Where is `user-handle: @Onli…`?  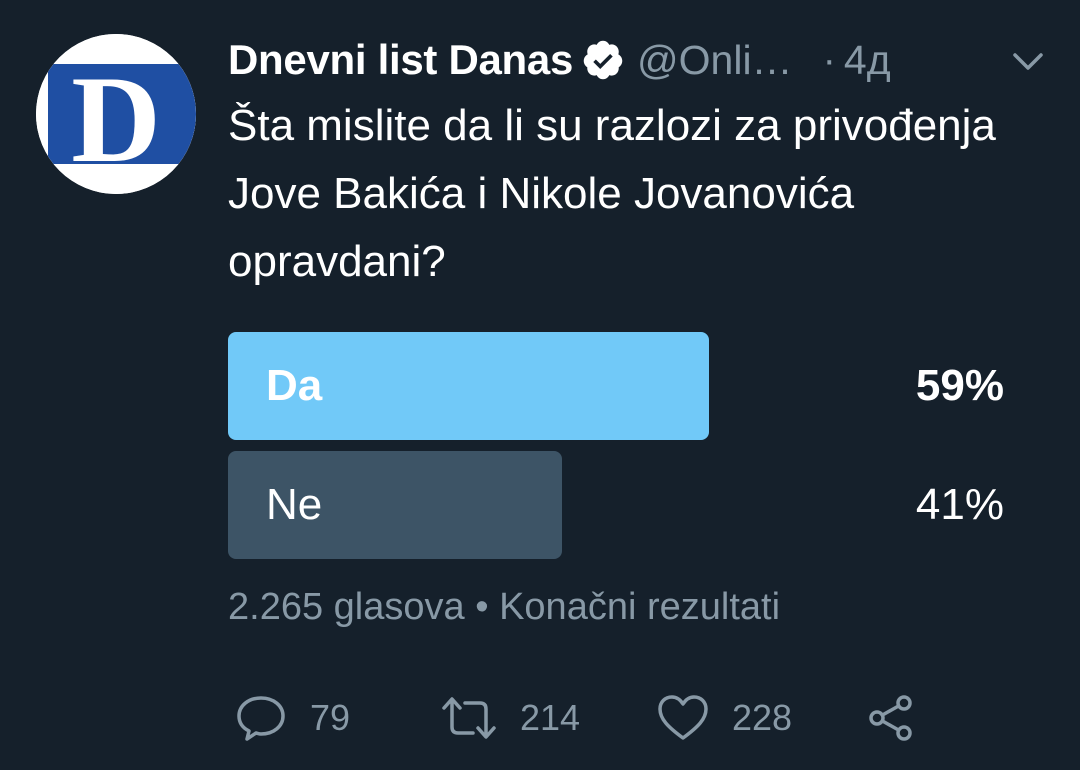 user-handle: @Onli… is located at coordinates (715, 60).